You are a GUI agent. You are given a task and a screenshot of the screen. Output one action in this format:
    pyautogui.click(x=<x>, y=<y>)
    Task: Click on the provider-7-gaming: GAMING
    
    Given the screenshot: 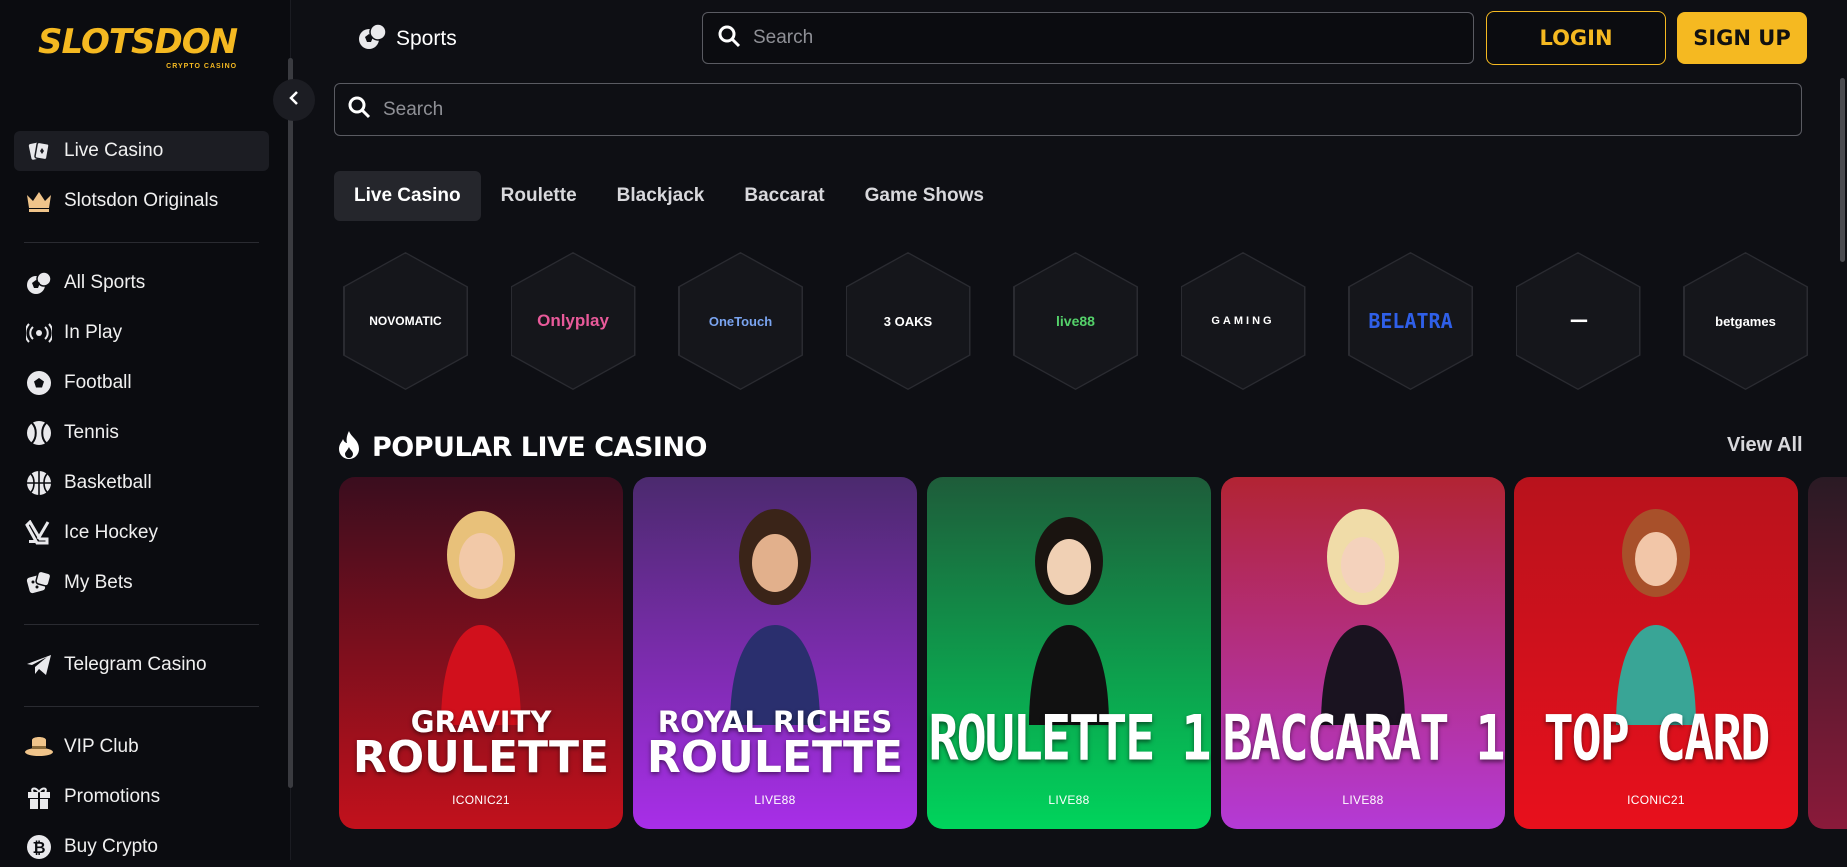 What is the action you would take?
    pyautogui.click(x=1243, y=321)
    